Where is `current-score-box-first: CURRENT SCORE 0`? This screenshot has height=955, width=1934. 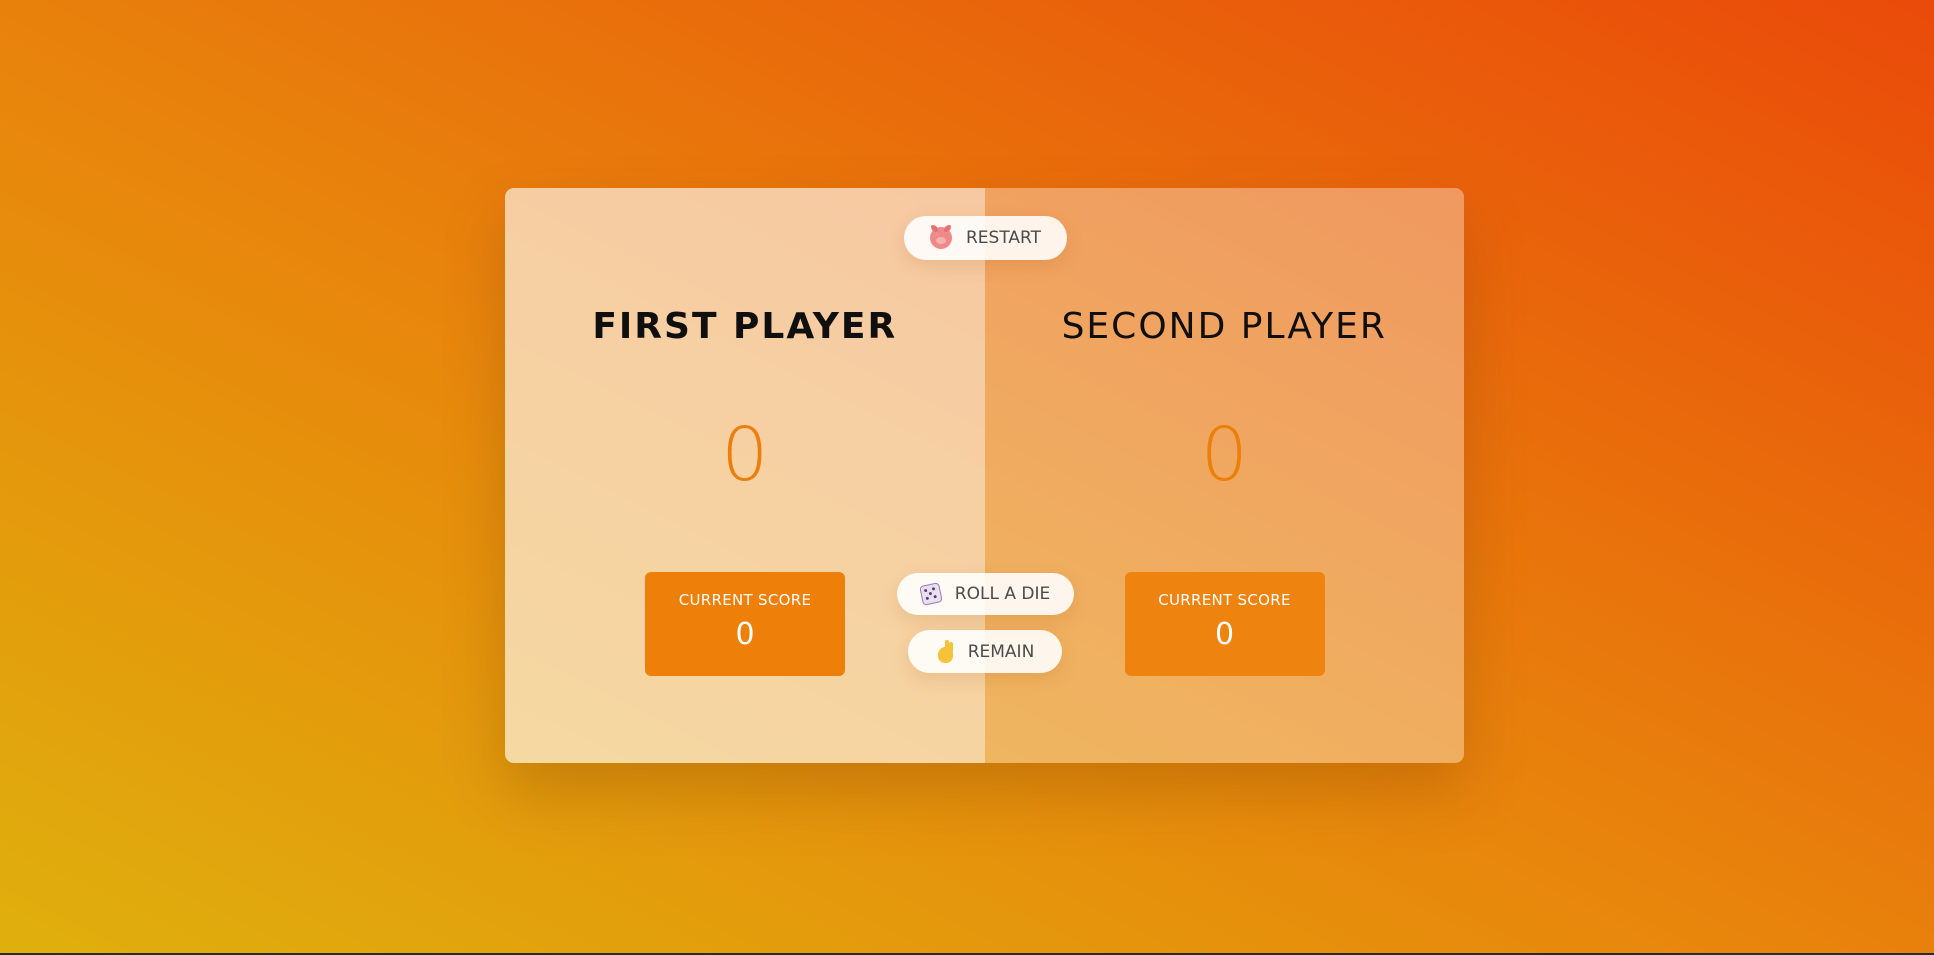 current-score-box-first: CURRENT SCORE 0 is located at coordinates (745, 624).